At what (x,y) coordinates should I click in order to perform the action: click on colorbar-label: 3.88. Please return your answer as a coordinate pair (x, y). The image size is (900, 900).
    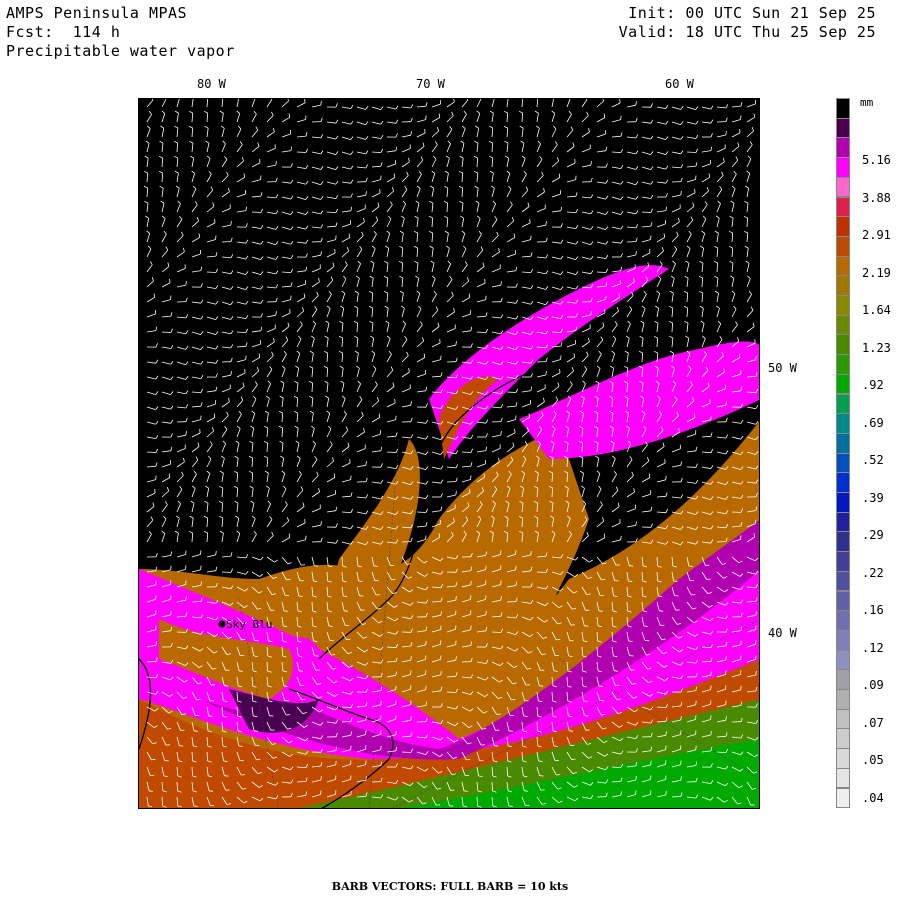
    Looking at the image, I should click on (876, 197).